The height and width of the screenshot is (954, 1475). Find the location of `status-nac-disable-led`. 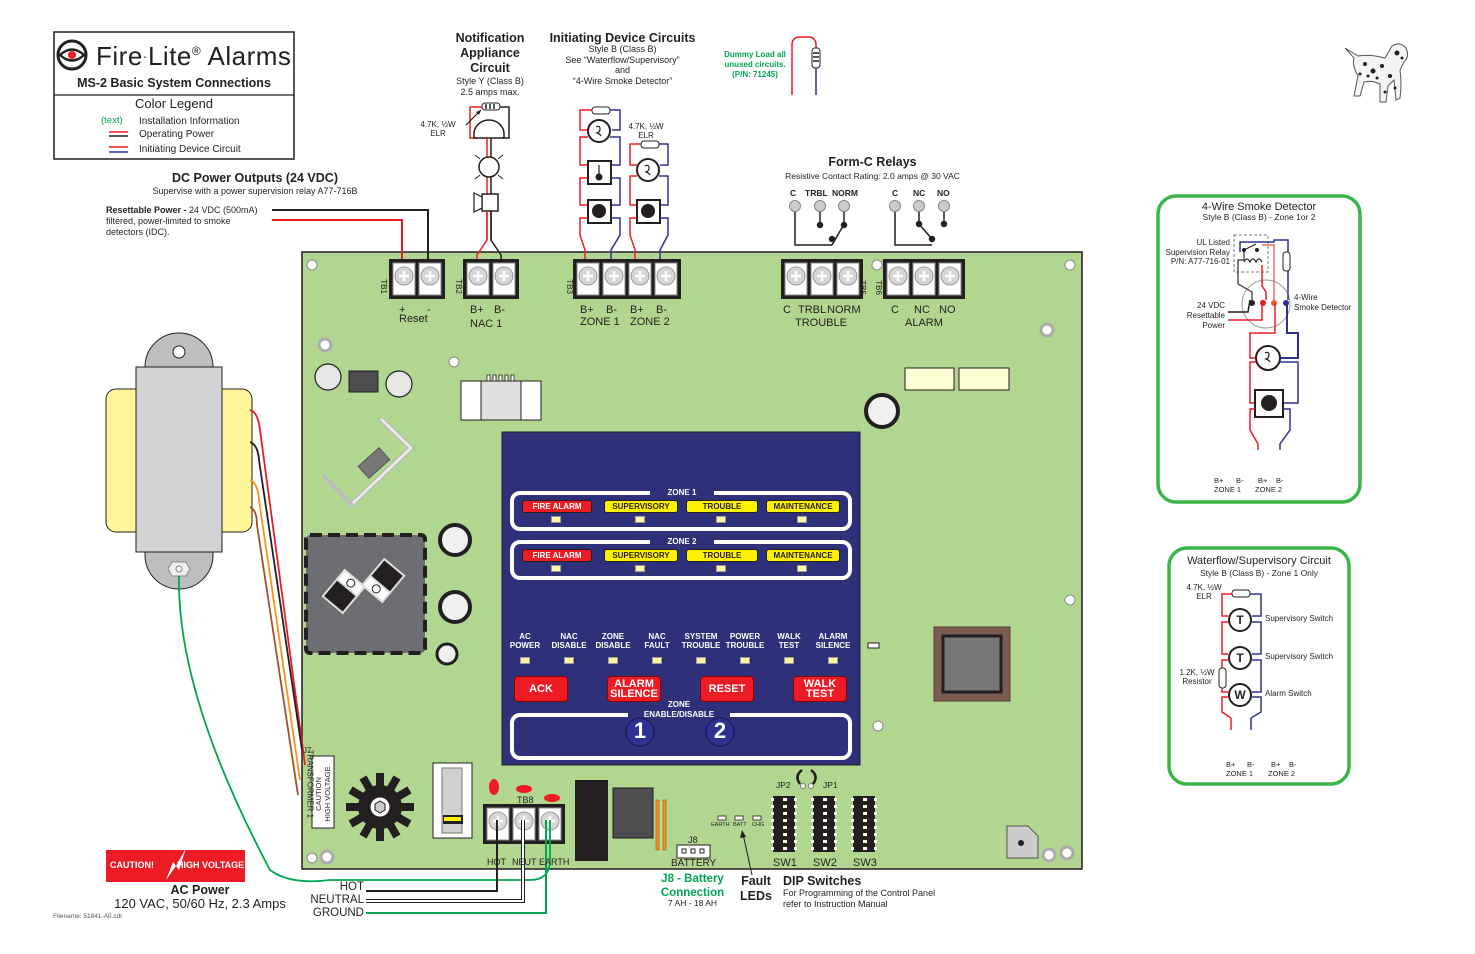

status-nac-disable-led is located at coordinates (569, 660).